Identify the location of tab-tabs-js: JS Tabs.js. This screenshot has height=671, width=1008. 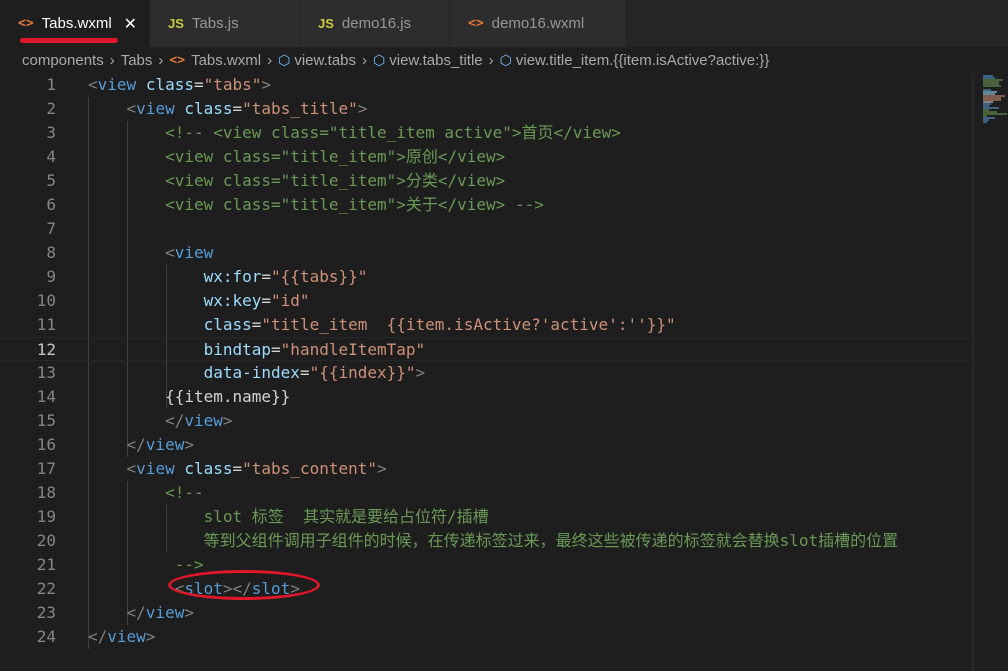
(225, 23).